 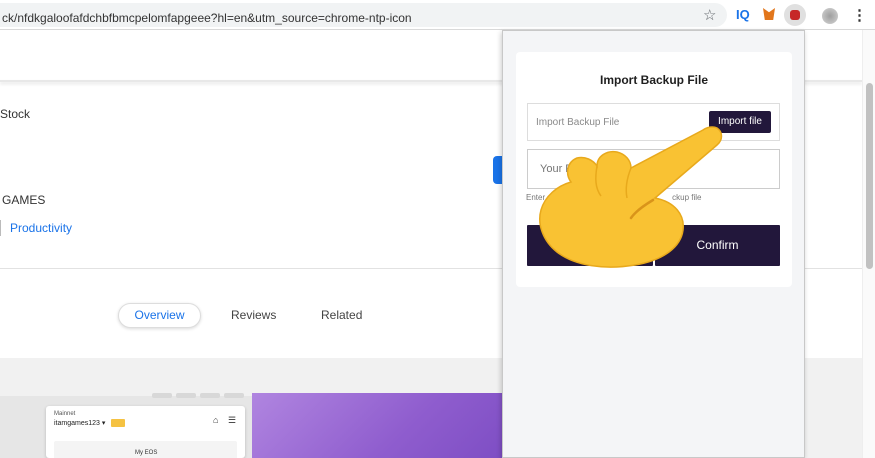 What do you see at coordinates (769, 14) in the screenshot?
I see `metamask-fox-icon` at bounding box center [769, 14].